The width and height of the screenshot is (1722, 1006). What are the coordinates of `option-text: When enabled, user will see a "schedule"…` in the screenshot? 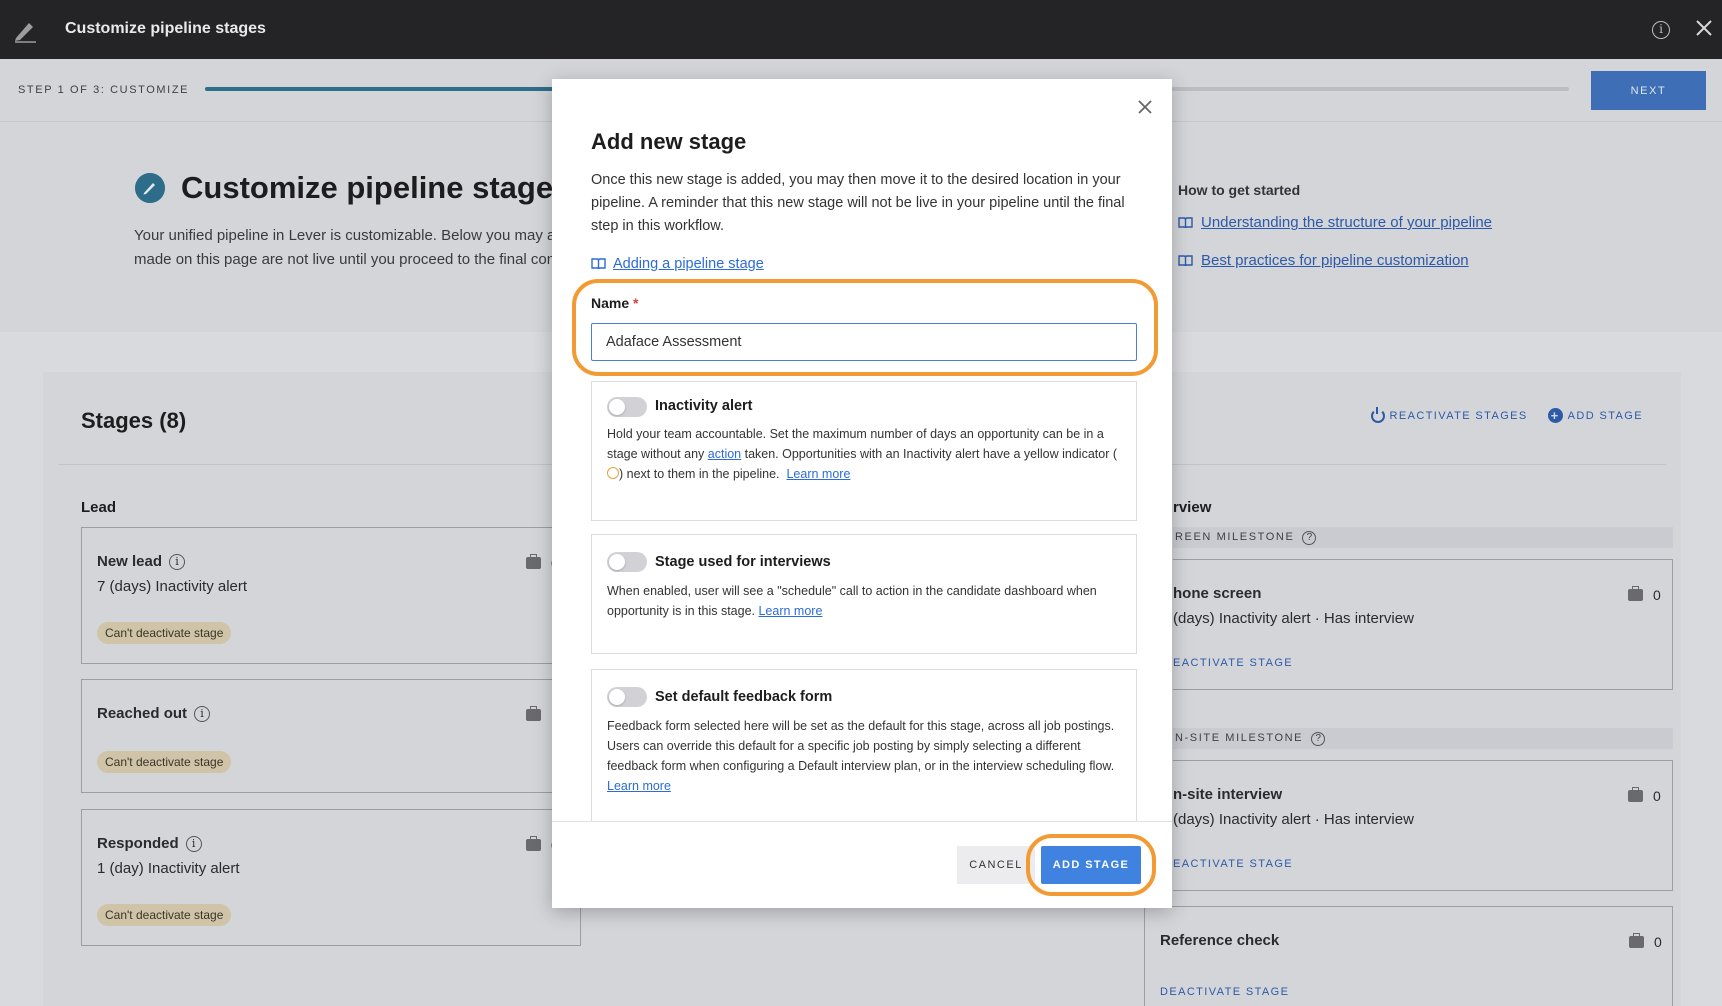 It's located at (852, 601).